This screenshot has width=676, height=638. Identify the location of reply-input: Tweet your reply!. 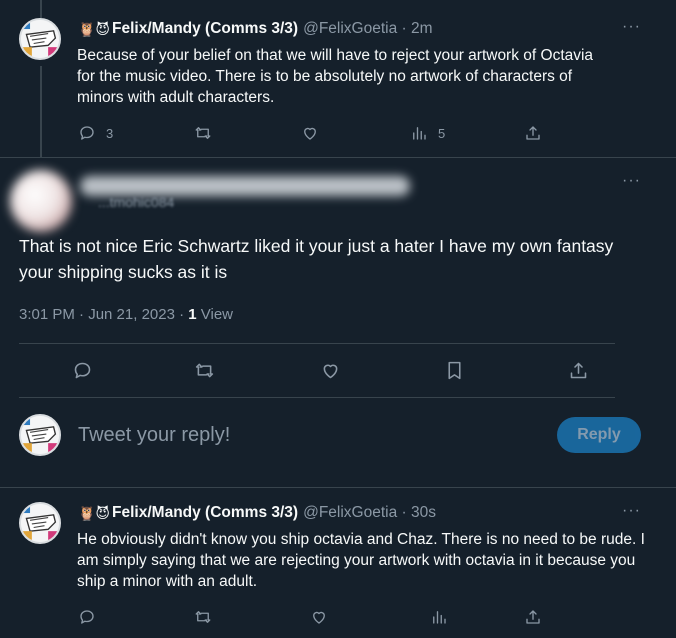
(154, 435).